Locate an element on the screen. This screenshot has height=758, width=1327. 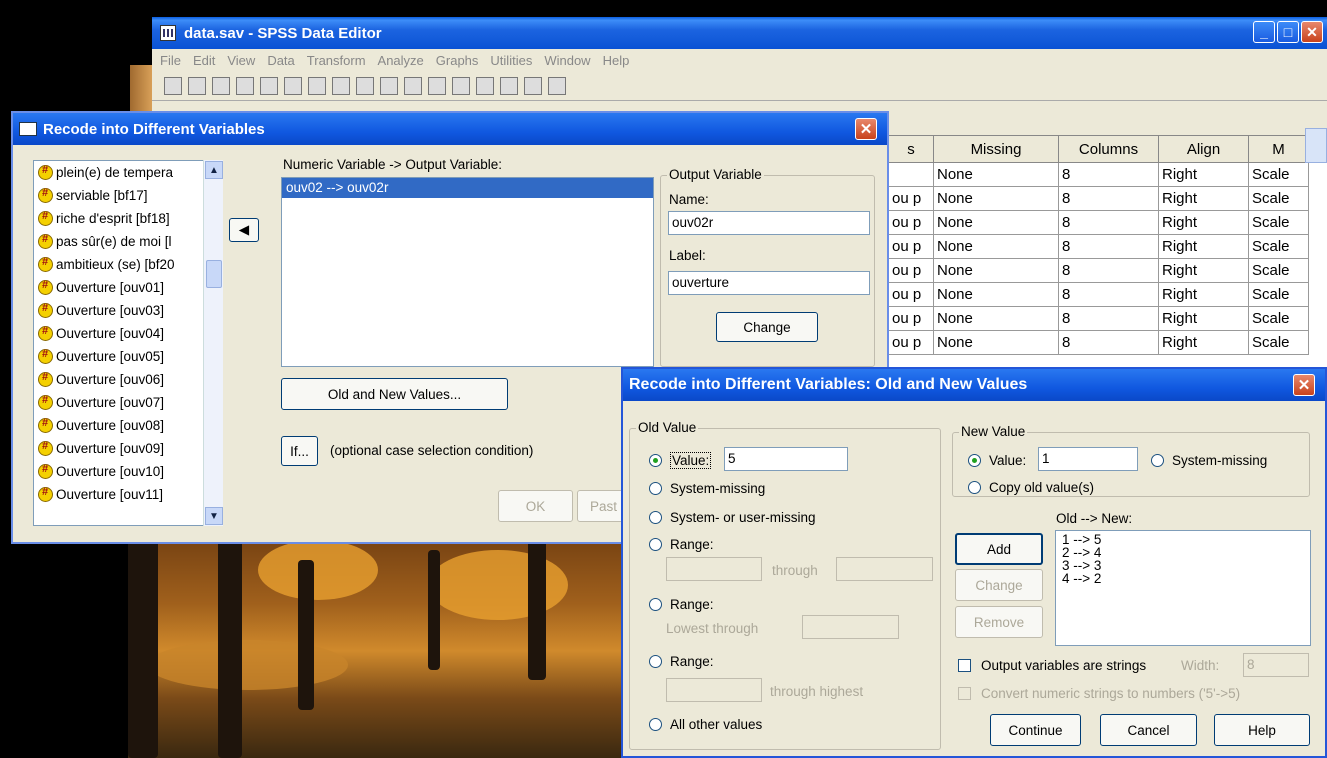
variable-list-item: riche d'esprit [bf18] is located at coordinates (128, 218).